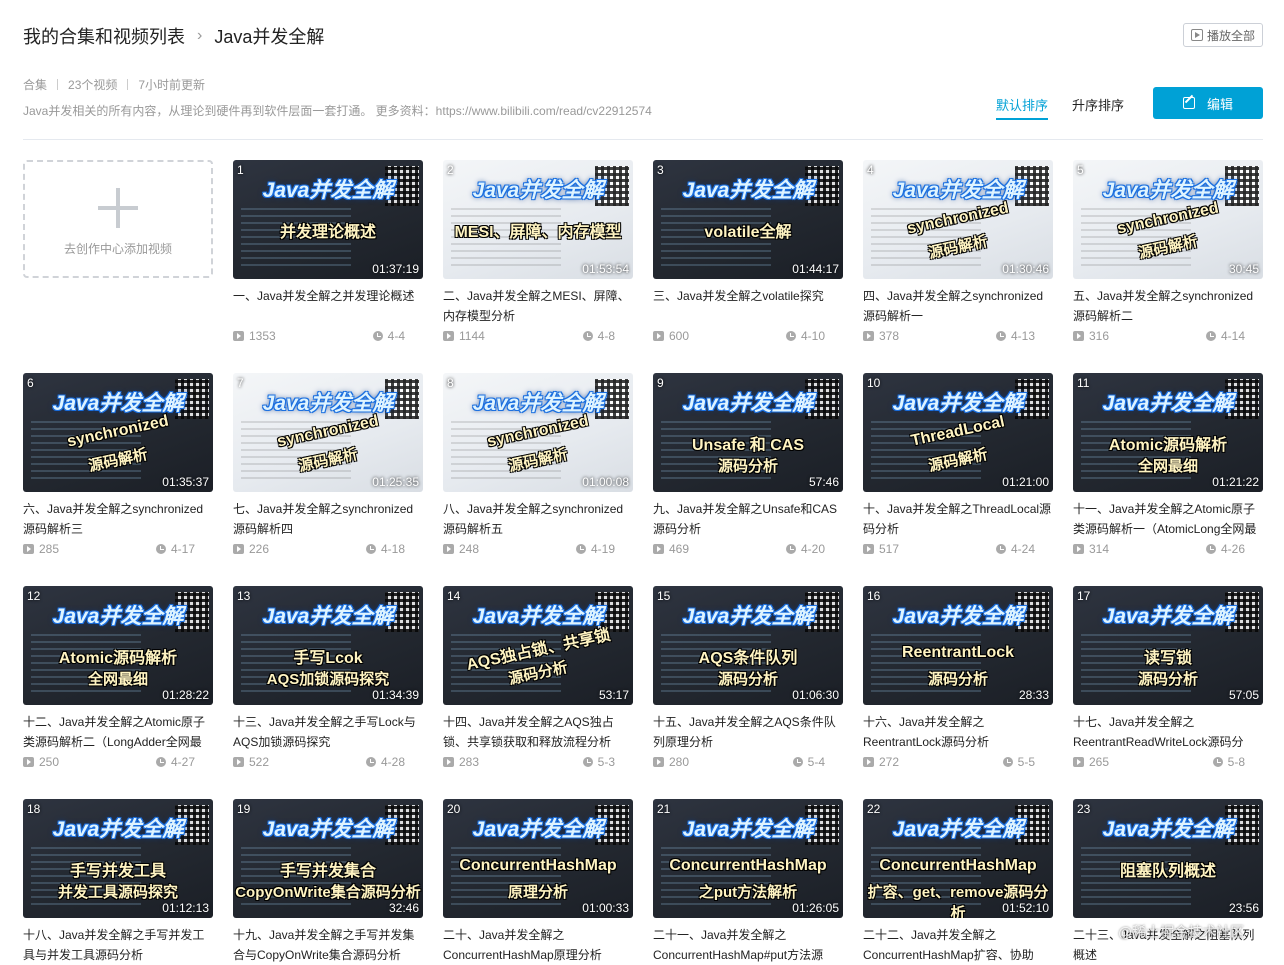  I want to click on thumbnail-subtitle-2: 源码分析, so click(747, 466).